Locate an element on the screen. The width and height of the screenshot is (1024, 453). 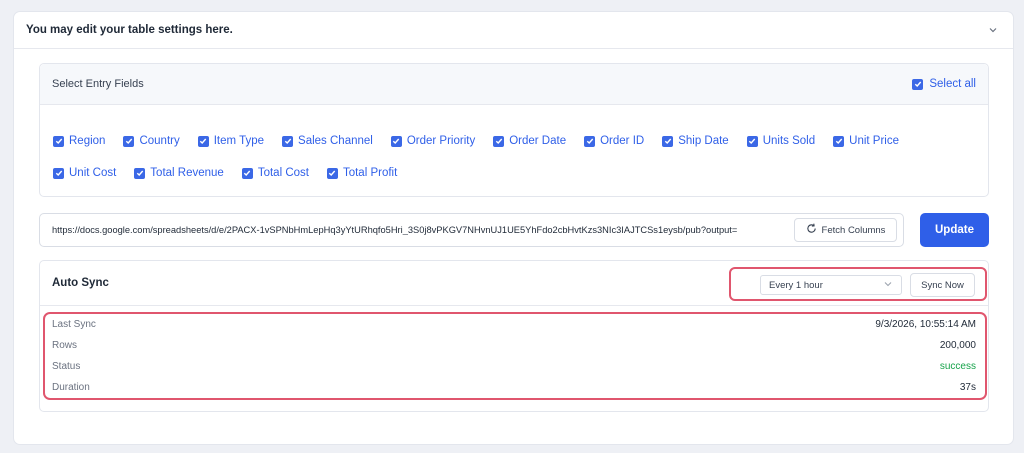
field-checkbox: Total Revenue is located at coordinates (179, 173).